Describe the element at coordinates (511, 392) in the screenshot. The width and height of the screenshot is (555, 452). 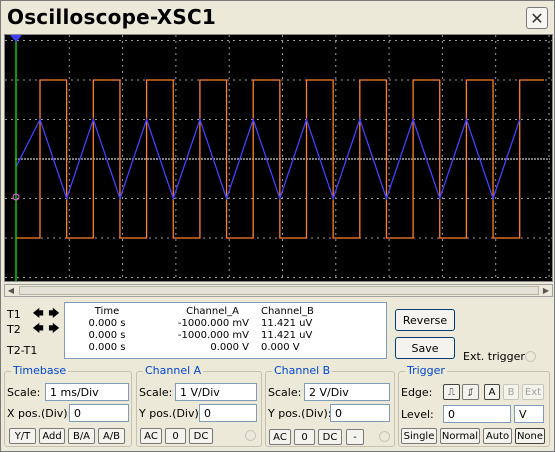
I see `trigger-source-b-button: B` at that location.